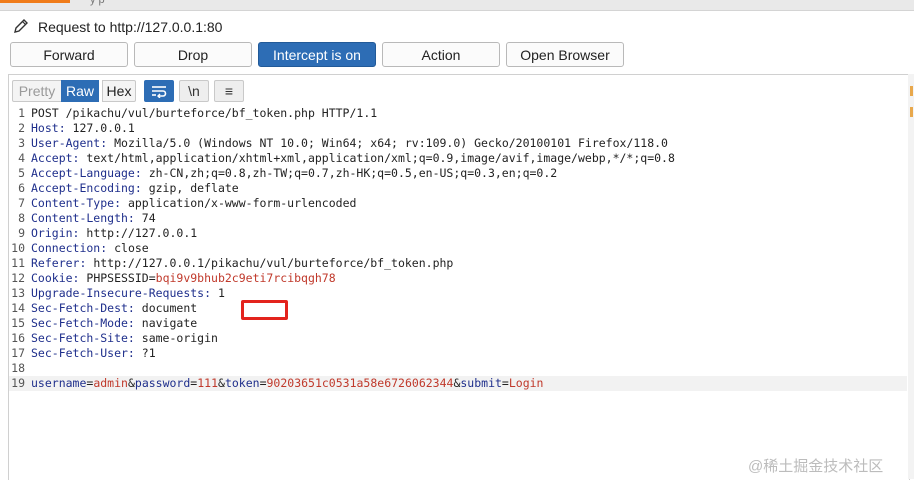  I want to click on request-title: Request to http://127.0.0.1:80, so click(130, 27).